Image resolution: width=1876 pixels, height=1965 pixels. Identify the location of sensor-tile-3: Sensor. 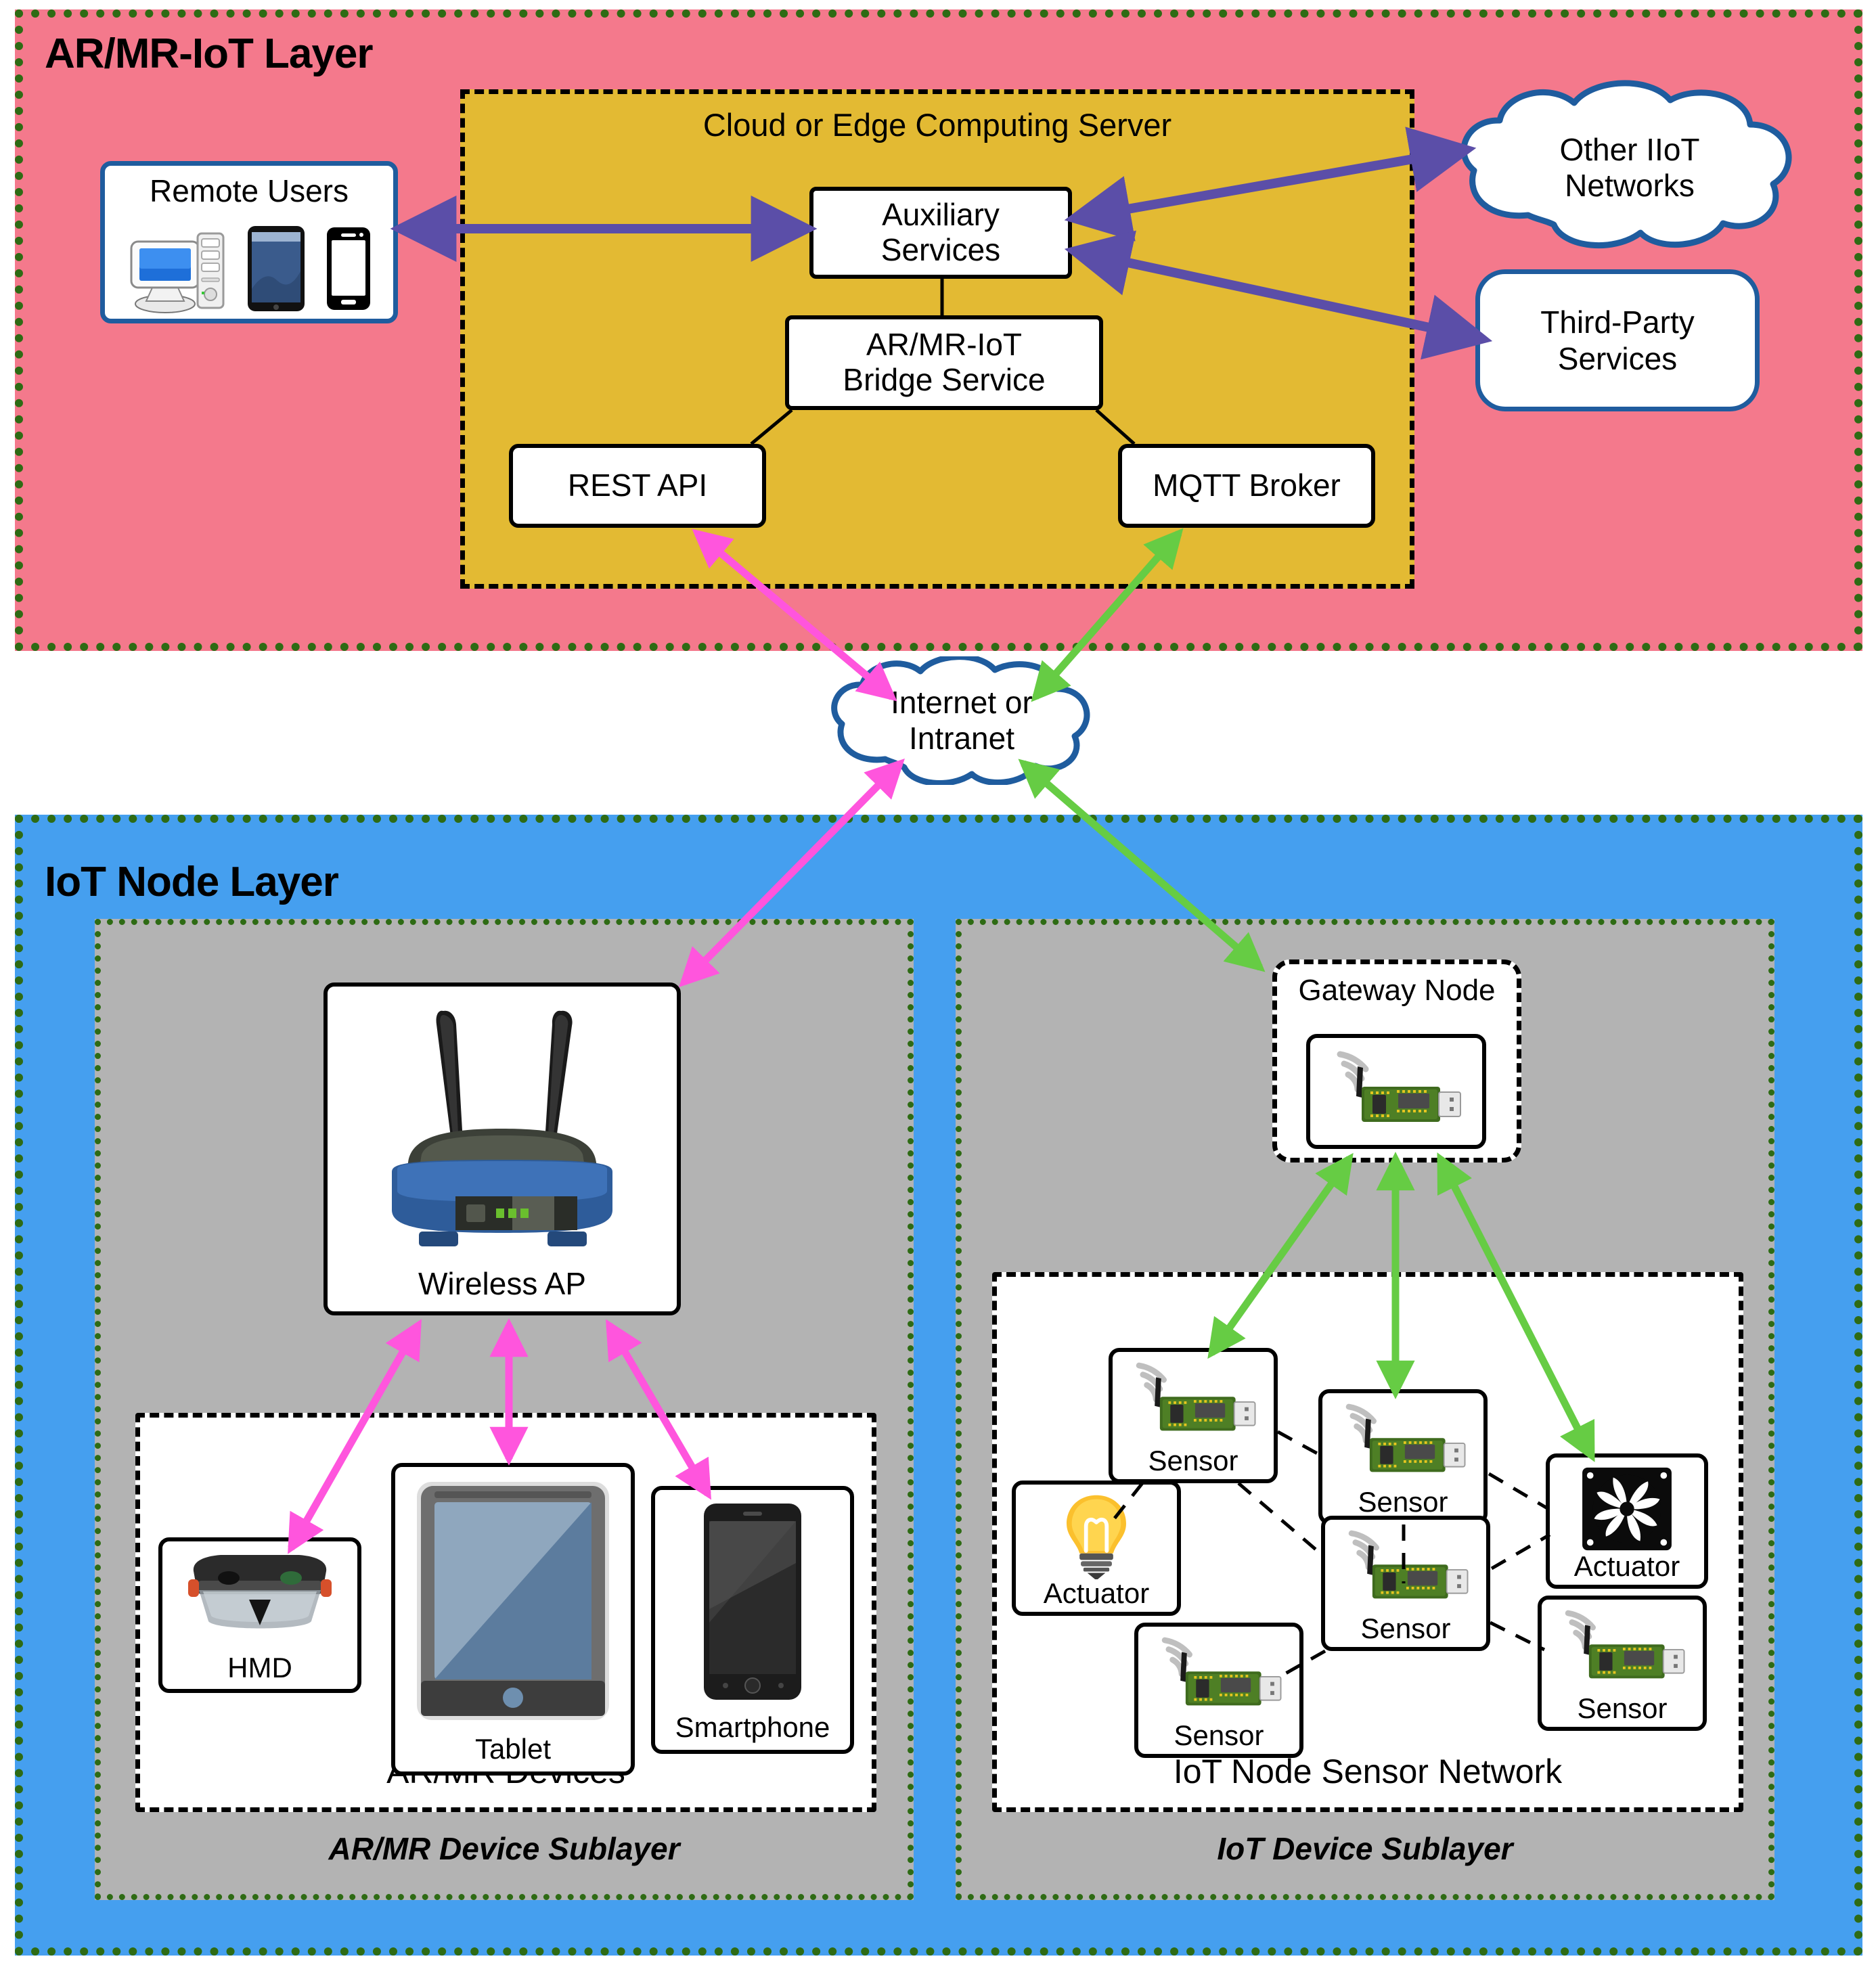
(1406, 1584).